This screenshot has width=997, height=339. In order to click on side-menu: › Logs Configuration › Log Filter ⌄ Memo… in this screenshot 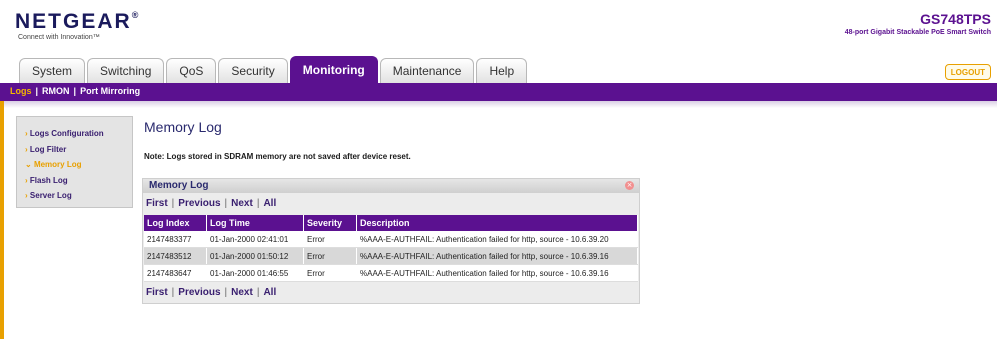, I will do `click(74, 162)`.